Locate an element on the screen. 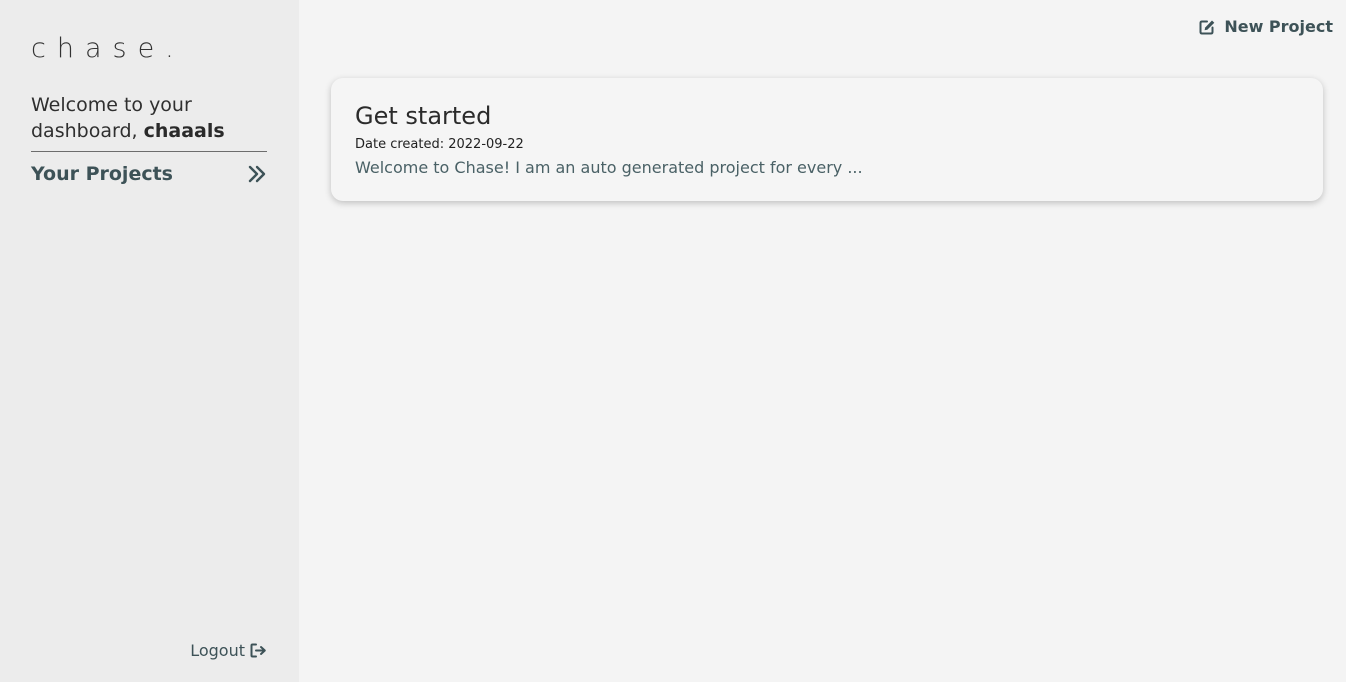 The image size is (1346, 682). sign-out-icon is located at coordinates (258, 650).